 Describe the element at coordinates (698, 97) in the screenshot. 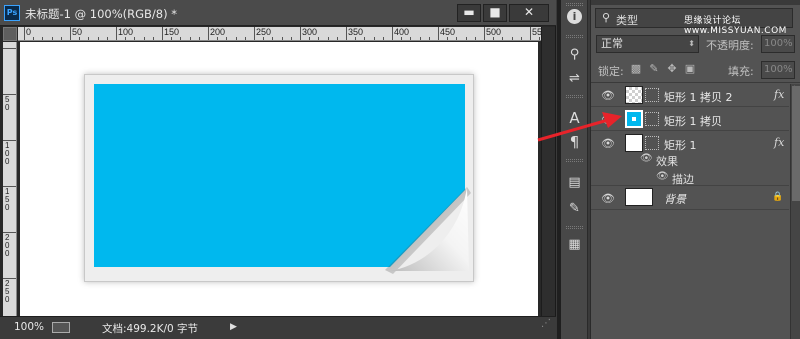

I see `layer-name: 矩形 1 拷贝 2` at that location.